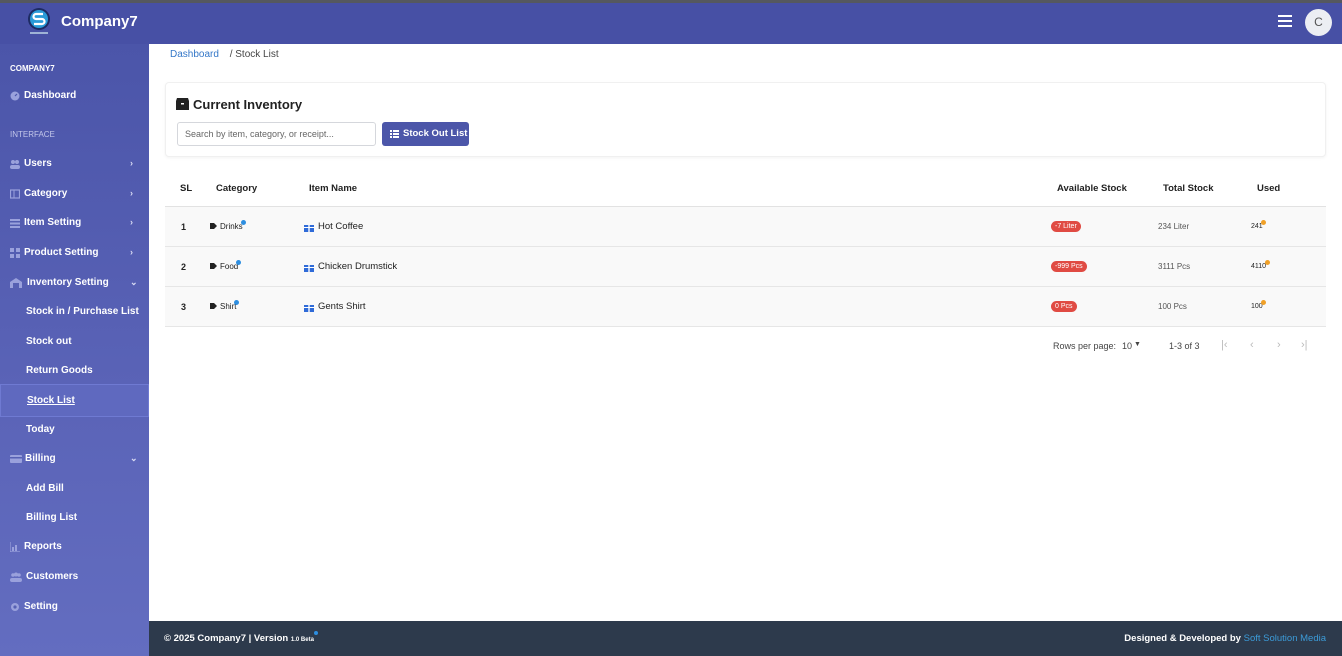  I want to click on sidebar-item-reports: Reports, so click(74, 547).